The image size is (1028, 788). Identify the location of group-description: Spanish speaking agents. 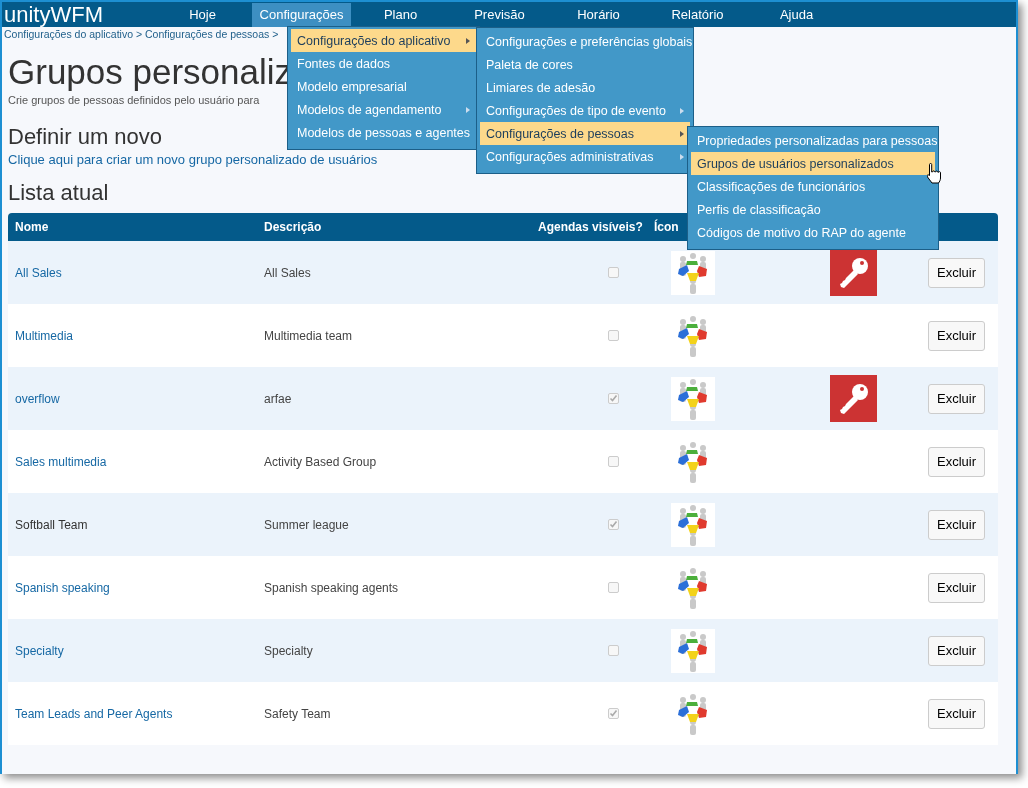
(331, 587).